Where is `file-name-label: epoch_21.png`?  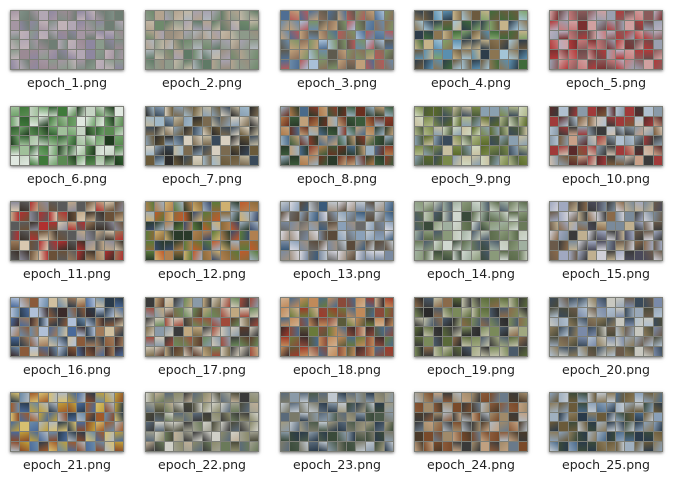
file-name-label: epoch_21.png is located at coordinates (67, 464).